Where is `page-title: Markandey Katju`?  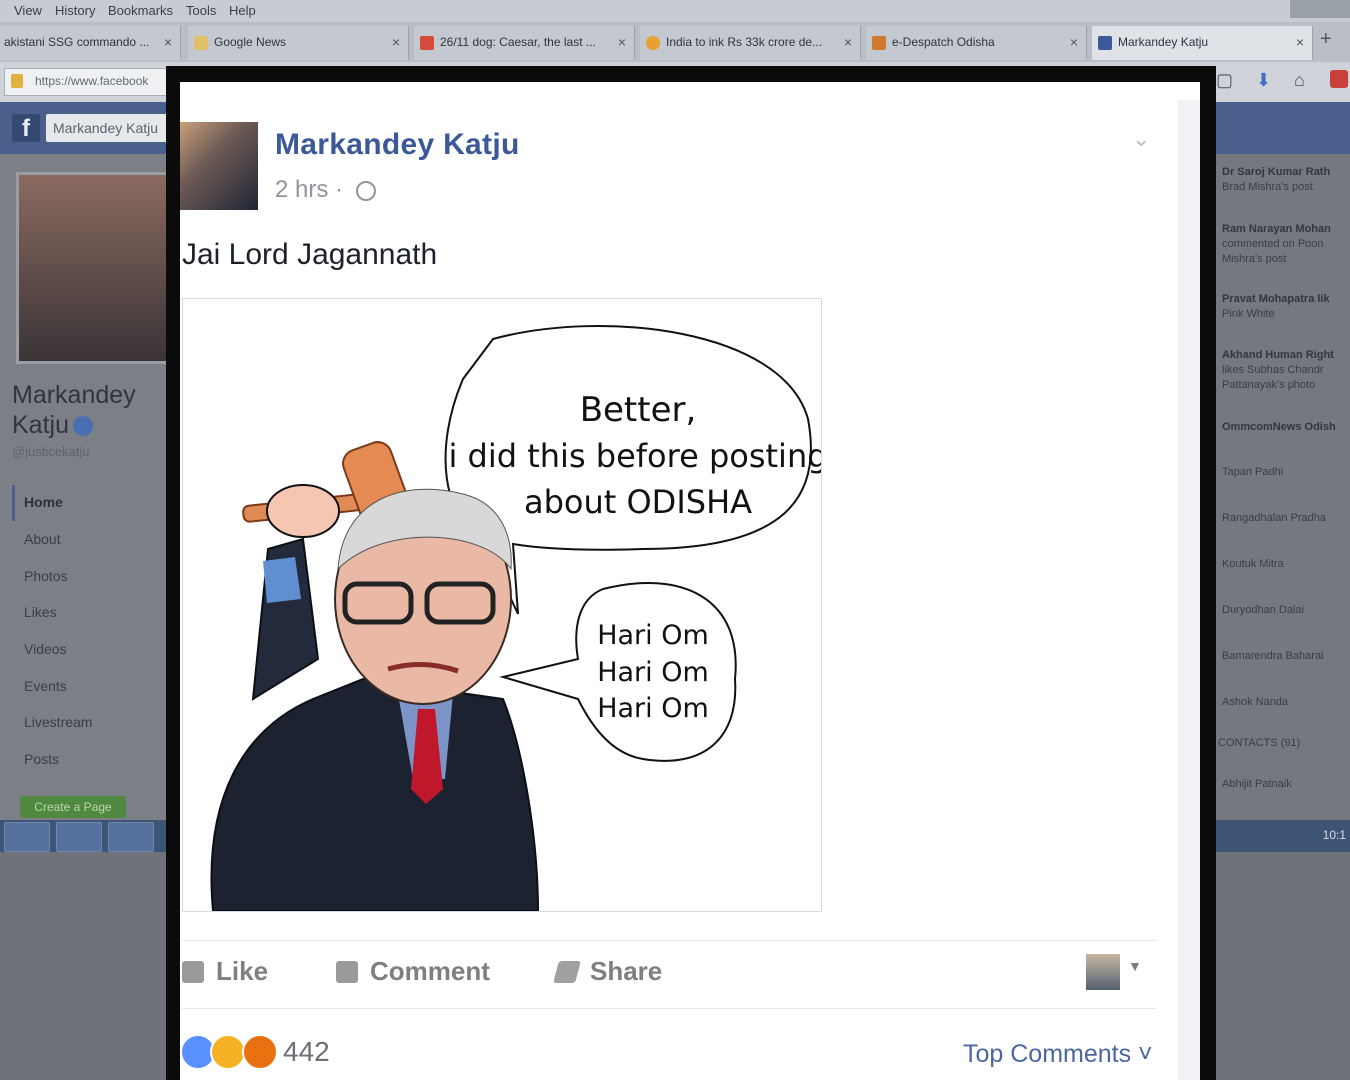 page-title: Markandey Katju is located at coordinates (92, 410).